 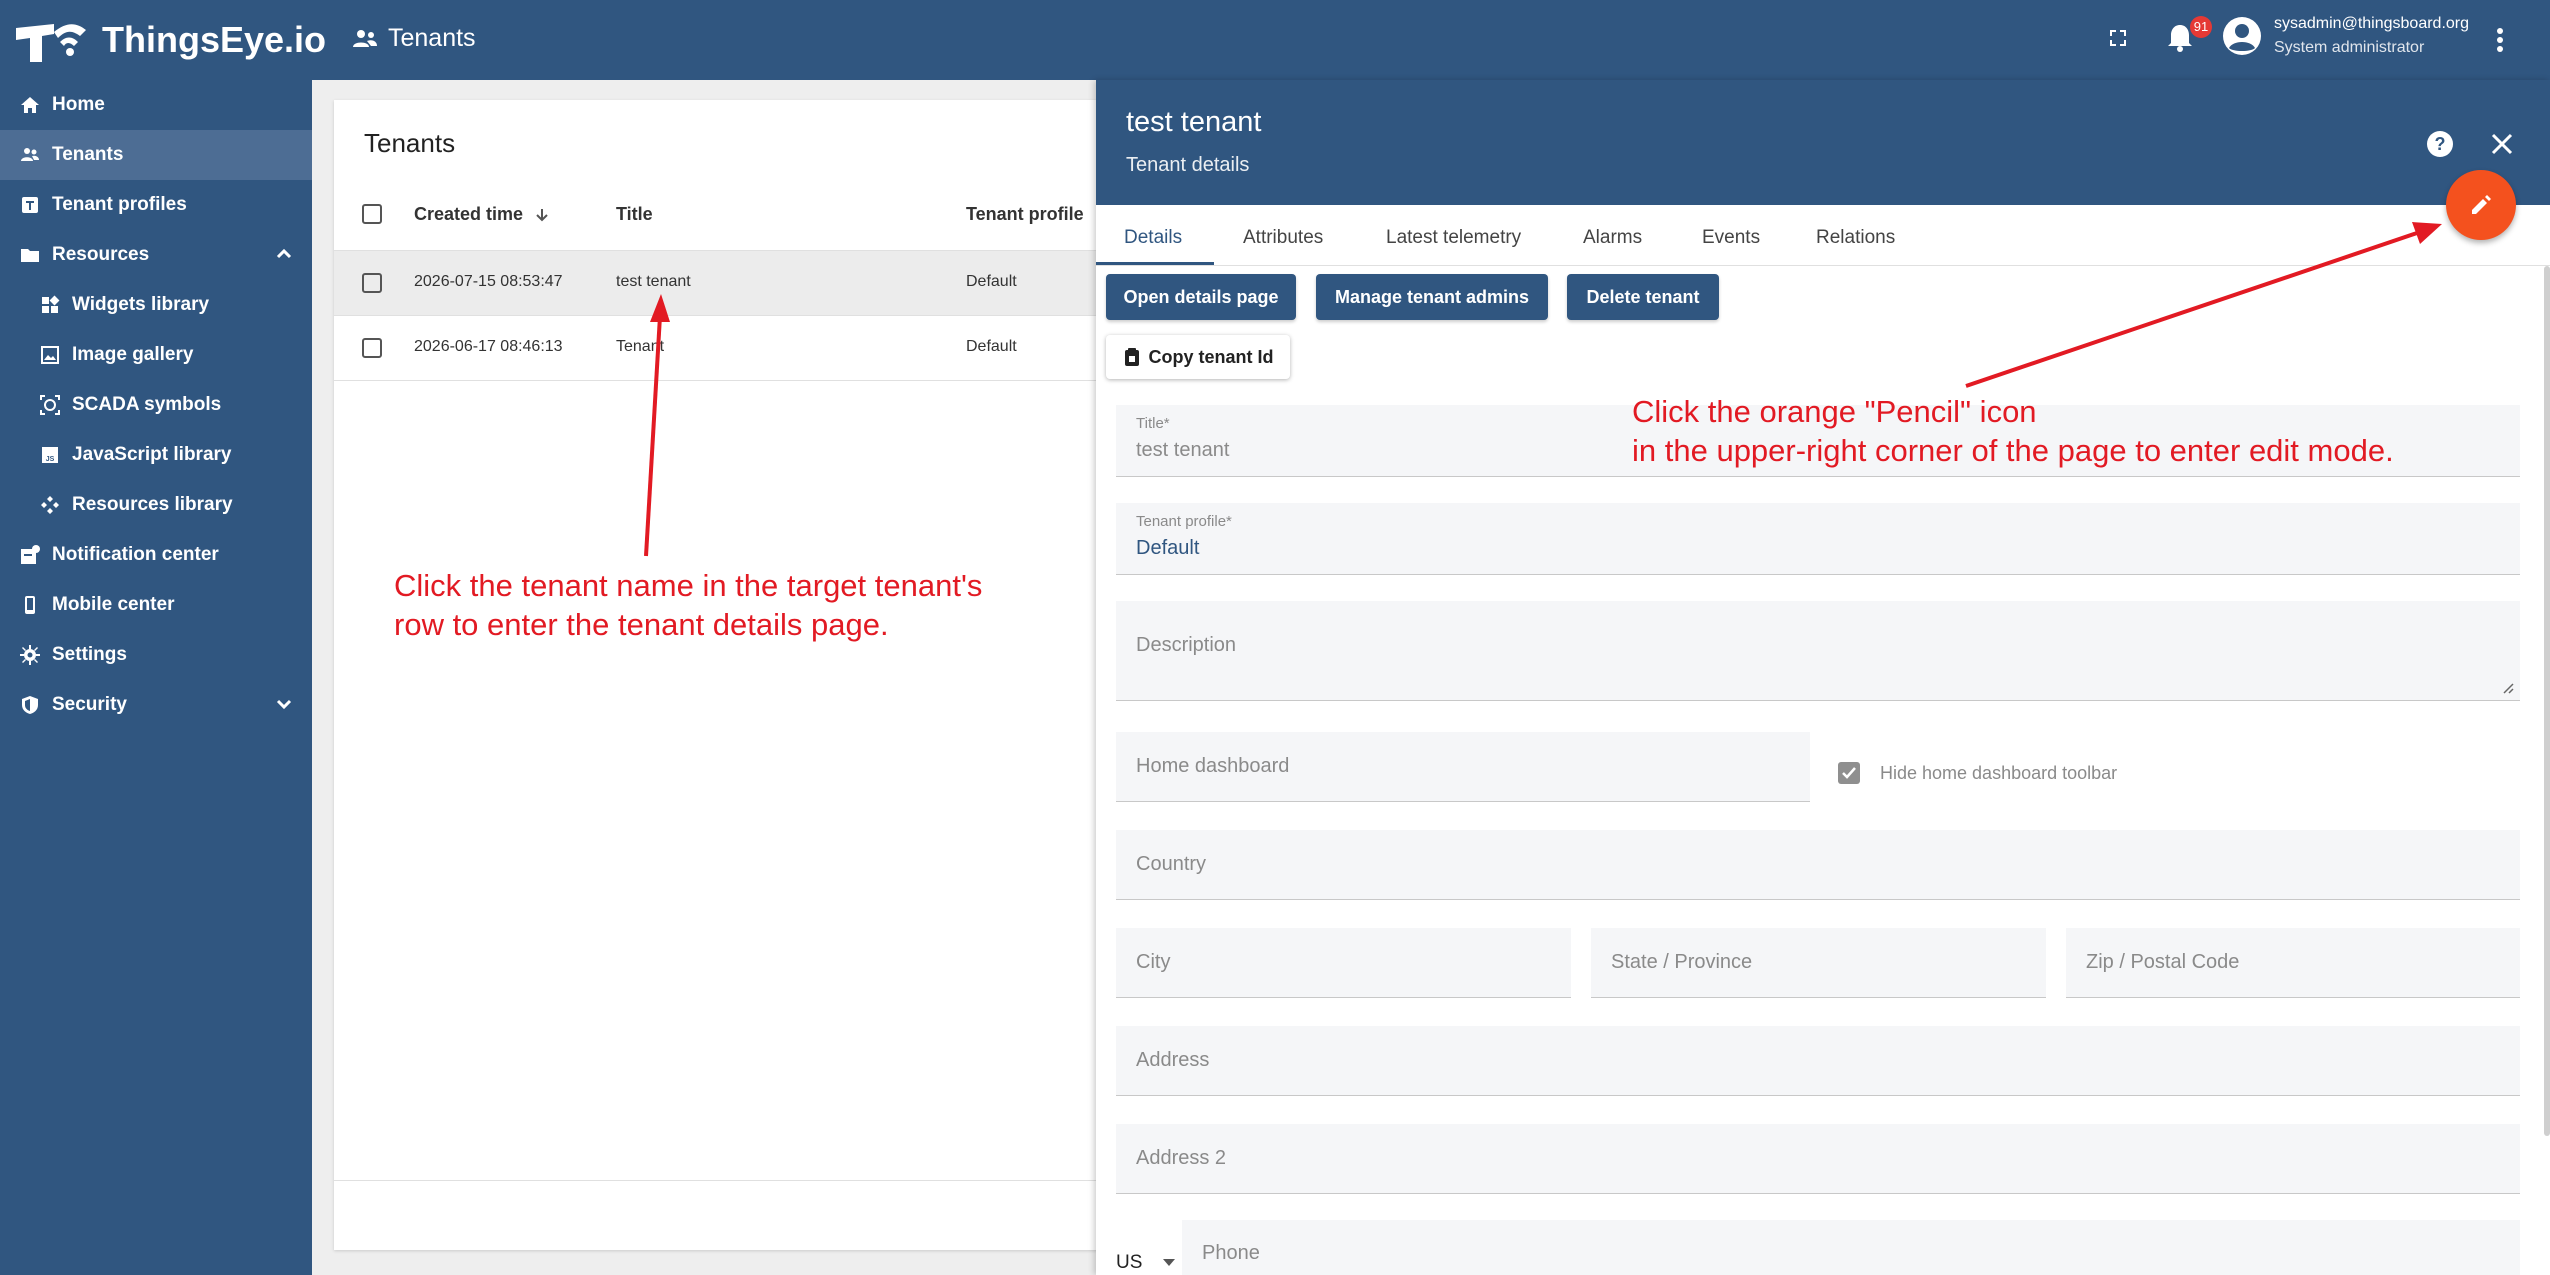 What do you see at coordinates (640, 347) in the screenshot?
I see `title-cell: Tenant` at bounding box center [640, 347].